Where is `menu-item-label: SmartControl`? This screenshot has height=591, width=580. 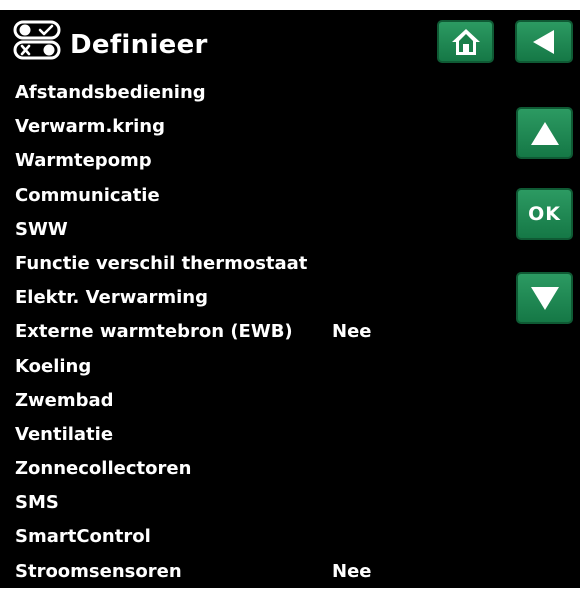 menu-item-label: SmartControl is located at coordinates (83, 537).